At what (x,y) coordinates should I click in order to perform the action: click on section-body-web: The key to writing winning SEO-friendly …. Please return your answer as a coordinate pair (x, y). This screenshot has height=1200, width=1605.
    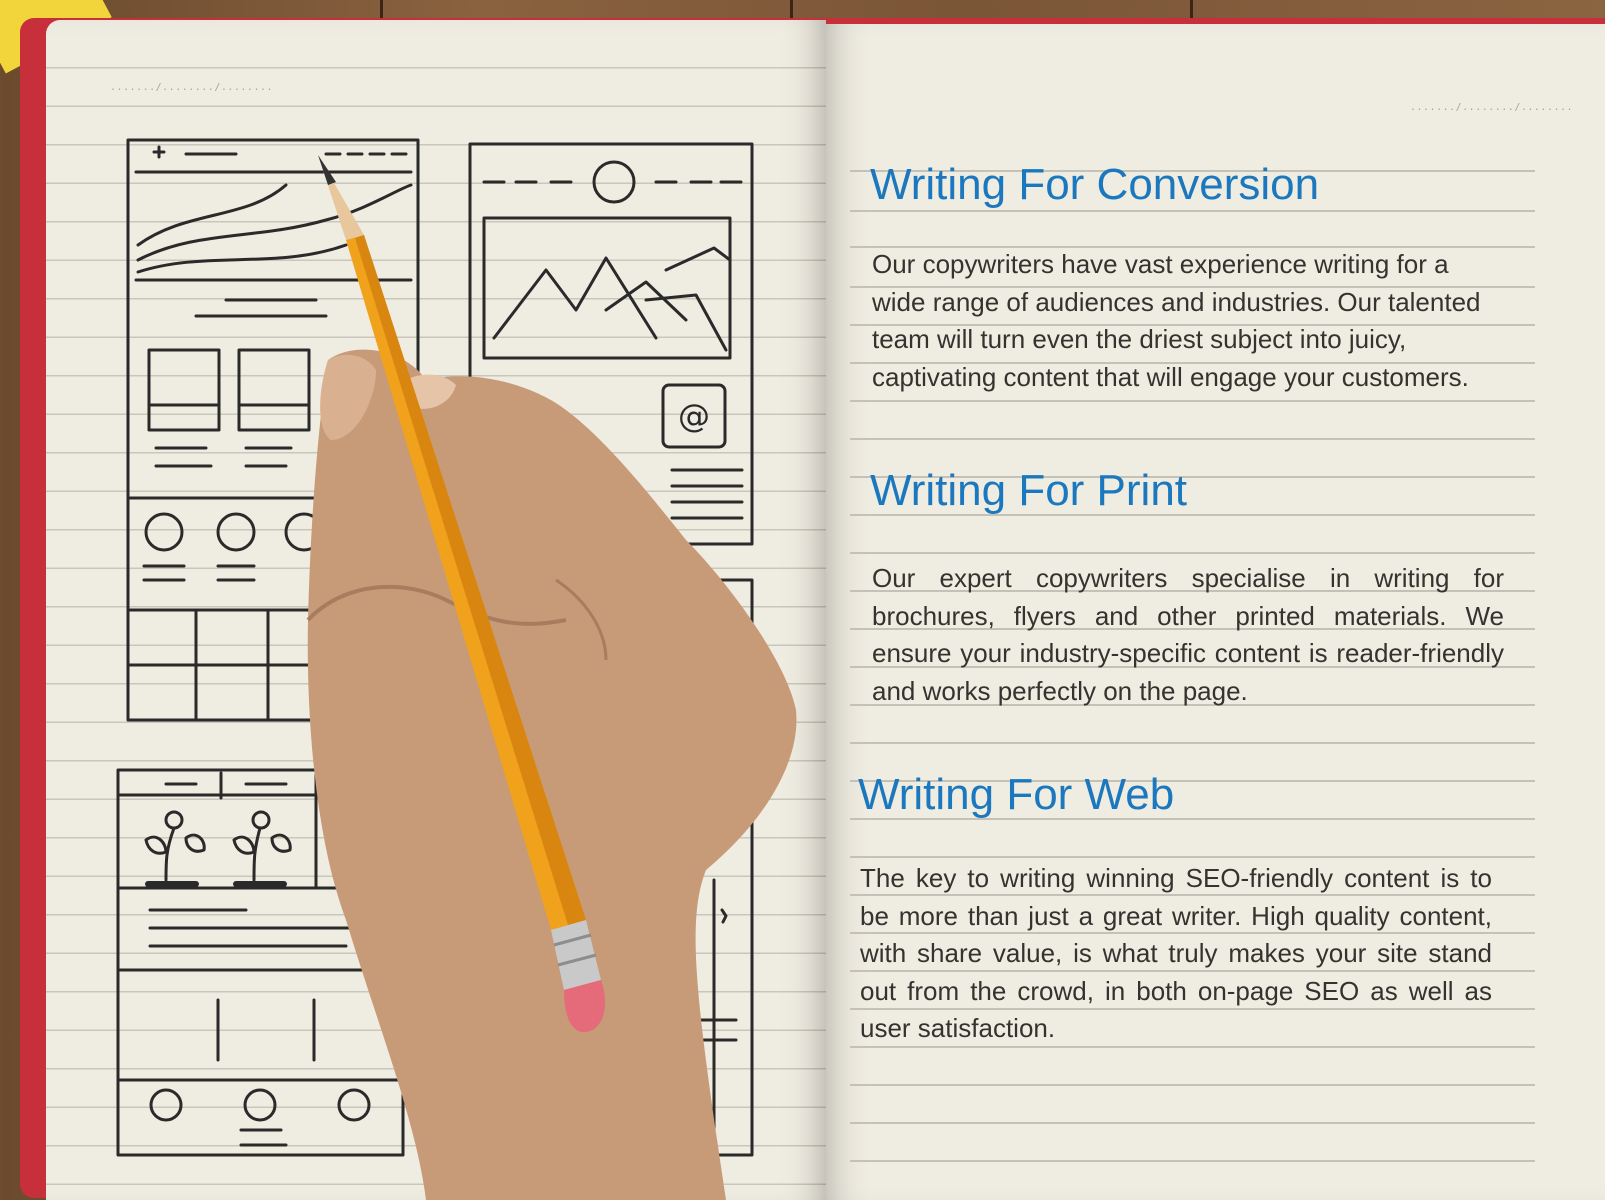
    Looking at the image, I should click on (1176, 953).